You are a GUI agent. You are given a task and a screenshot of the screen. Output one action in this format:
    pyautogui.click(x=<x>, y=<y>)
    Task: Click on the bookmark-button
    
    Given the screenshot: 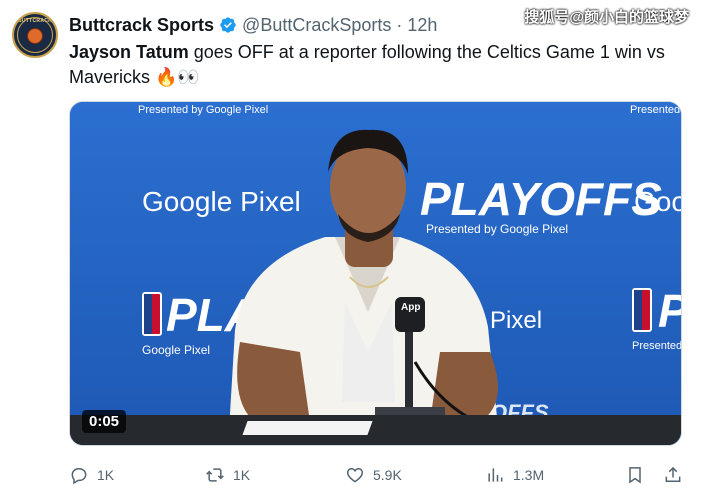 What is the action you would take?
    pyautogui.click(x=635, y=475)
    